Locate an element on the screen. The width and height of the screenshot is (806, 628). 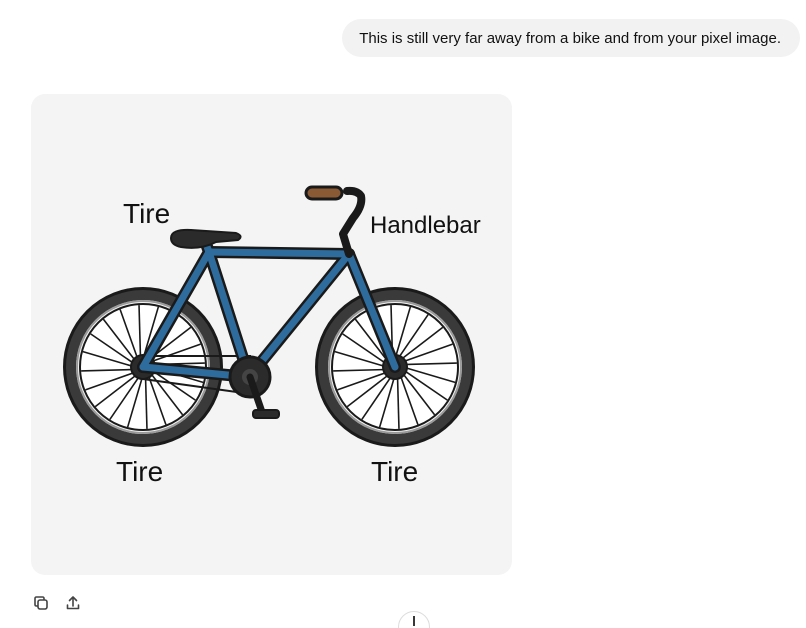
label-handlebar: Handlebar is located at coordinates (425, 225).